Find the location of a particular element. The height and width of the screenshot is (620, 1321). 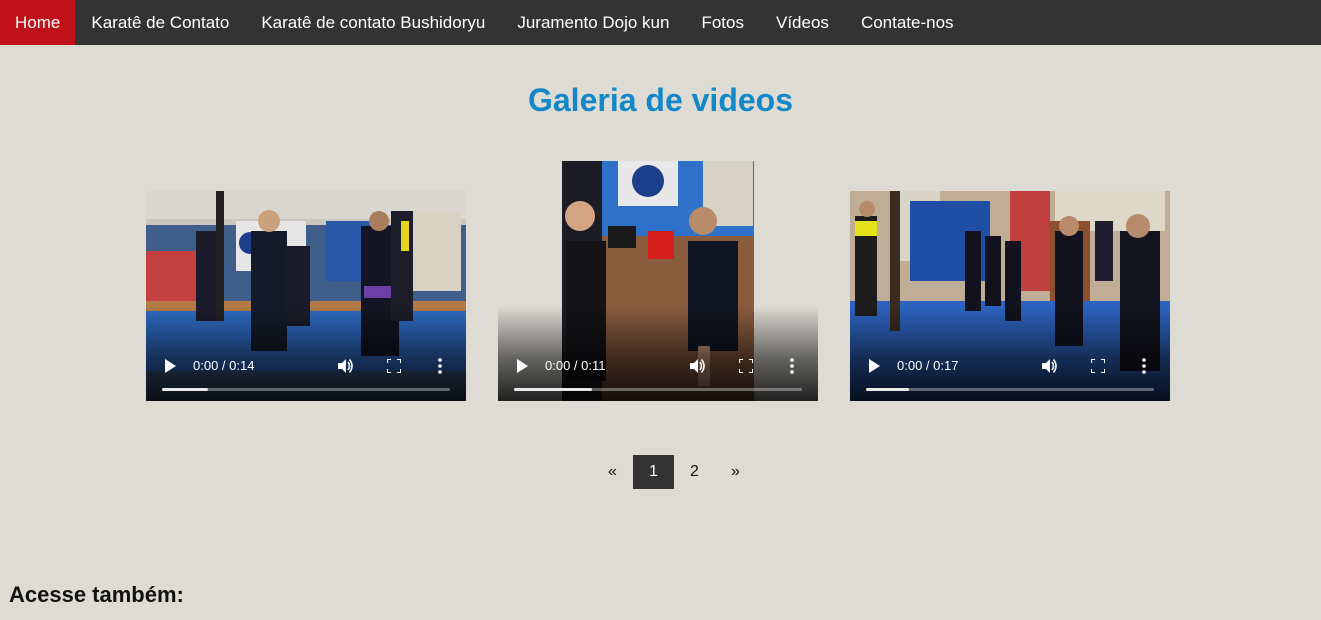

video-time: 0:00 / 0:11 is located at coordinates (575, 365).